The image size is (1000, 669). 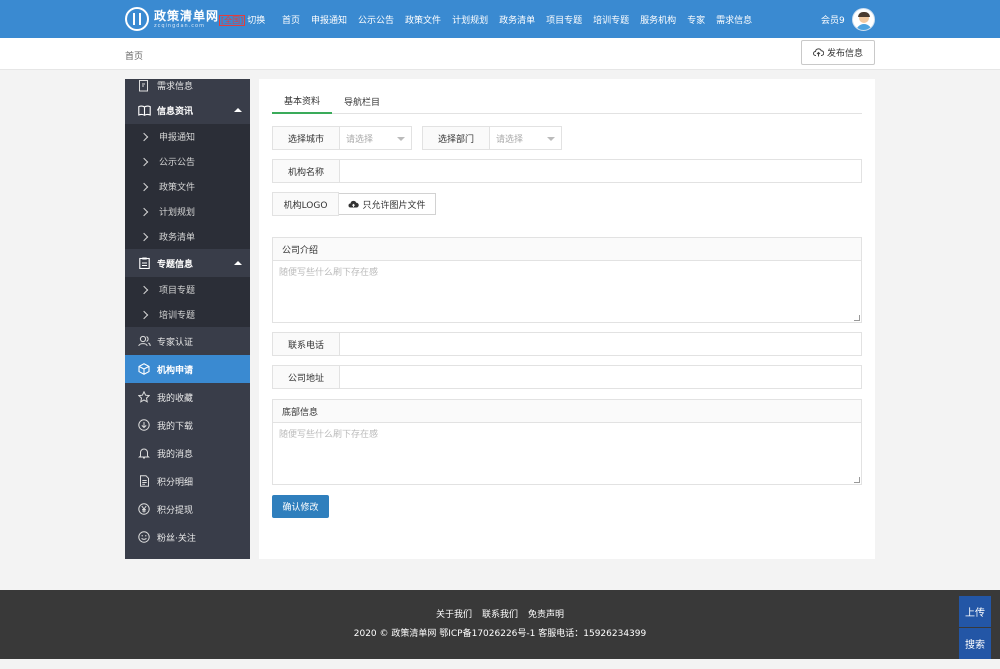 I want to click on sidebar-item-org-apply: 机构申请, so click(x=187, y=369).